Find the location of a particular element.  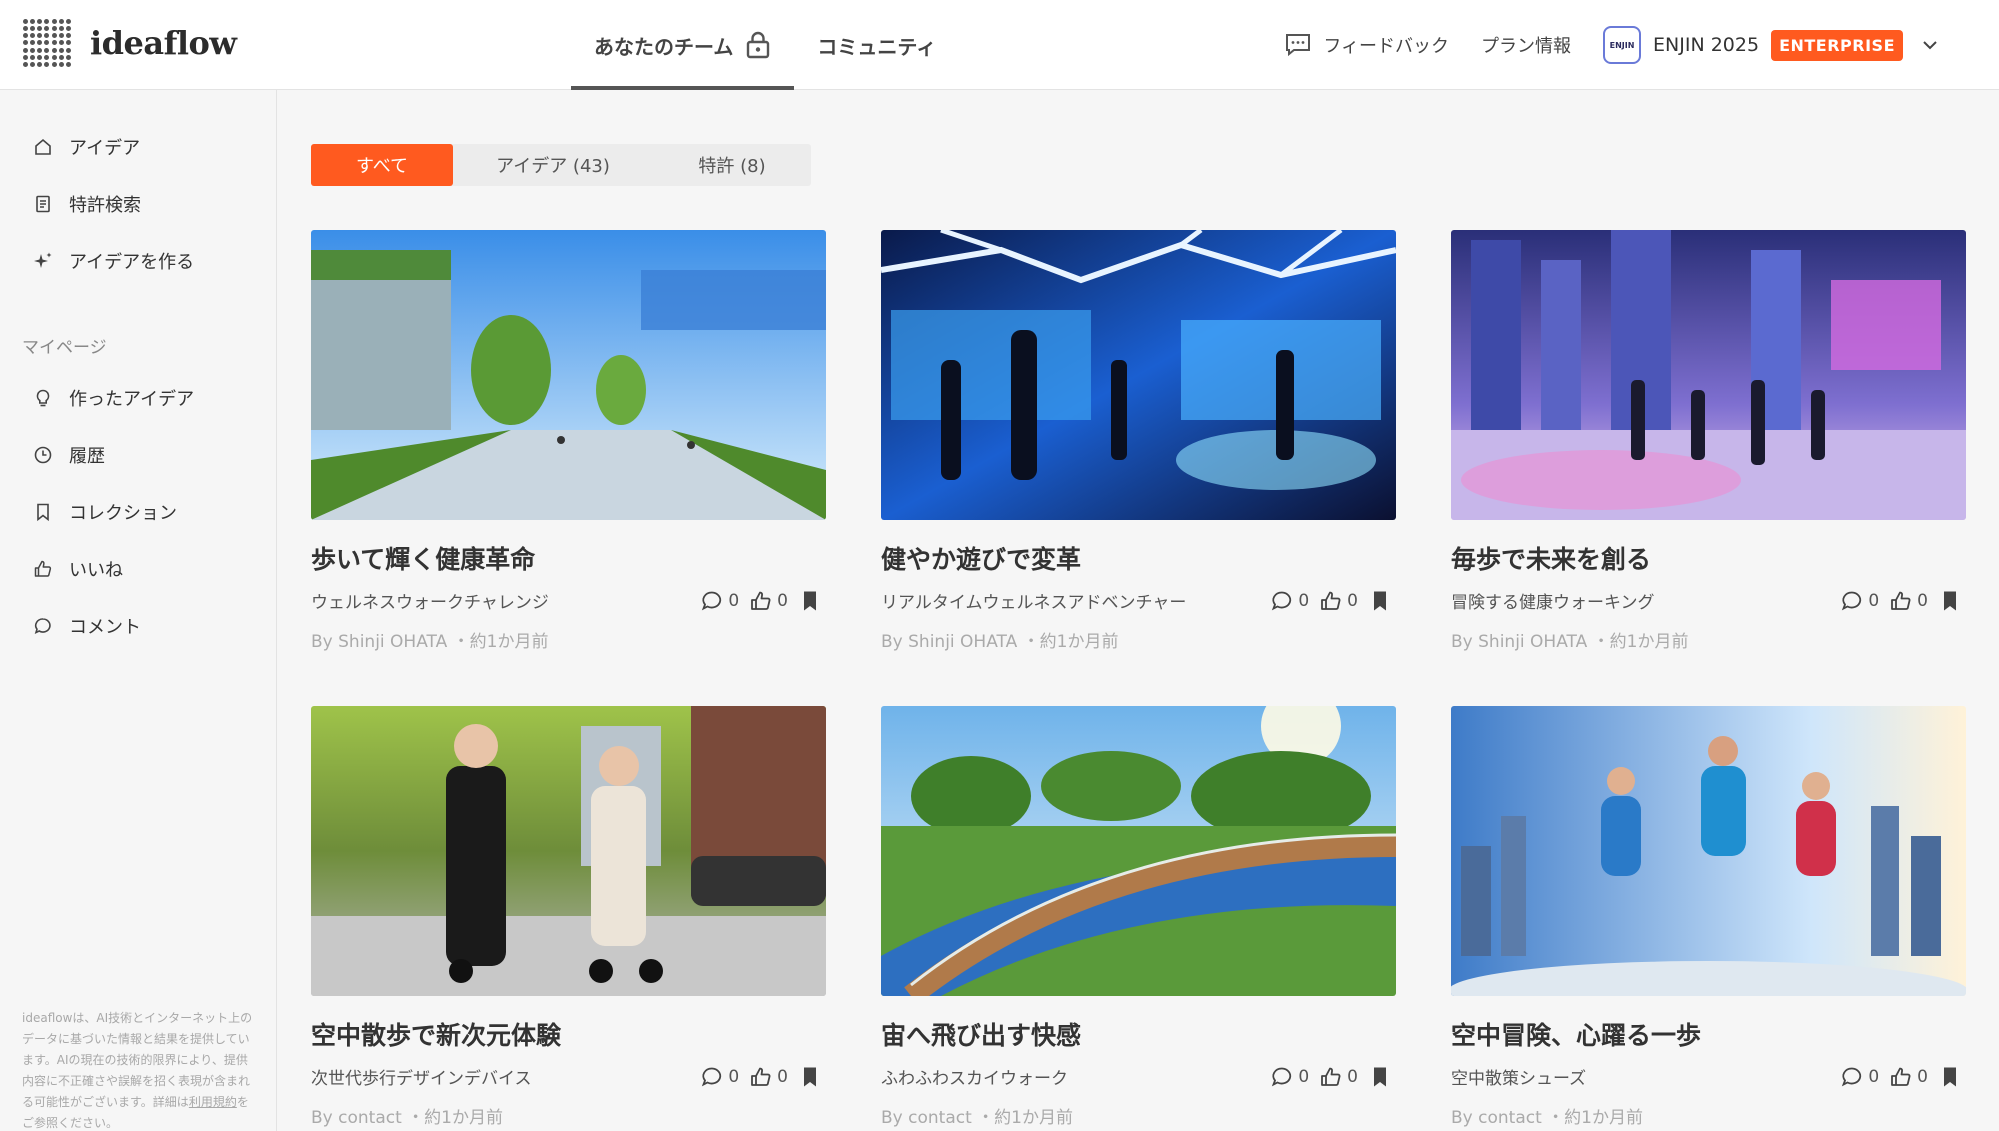

filter-tab-patents: 特許 (8) is located at coordinates (732, 165).